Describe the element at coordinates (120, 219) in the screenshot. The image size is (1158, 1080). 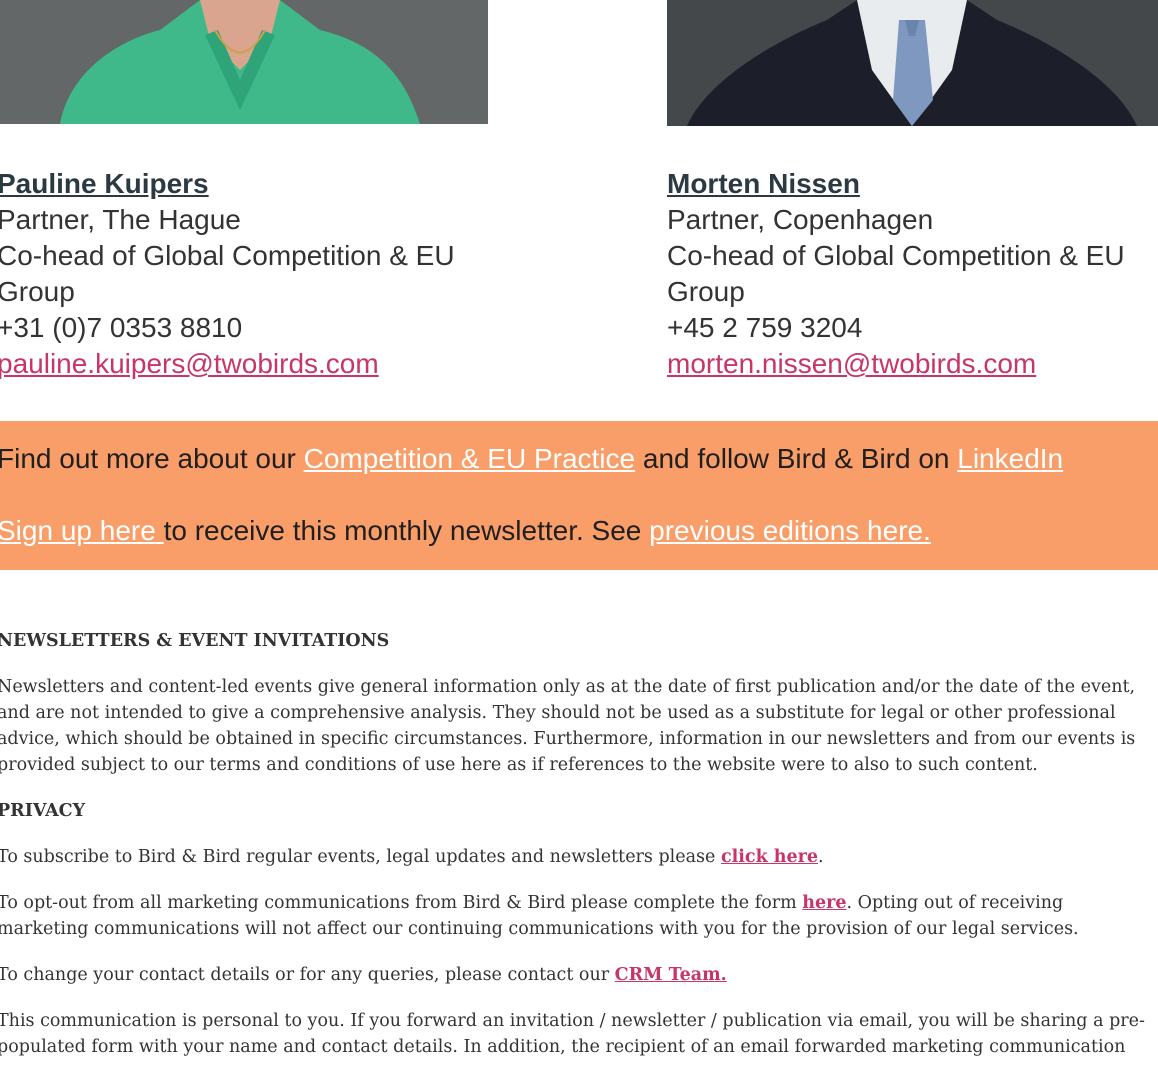
I see `contact-role: Partner, The Hague` at that location.